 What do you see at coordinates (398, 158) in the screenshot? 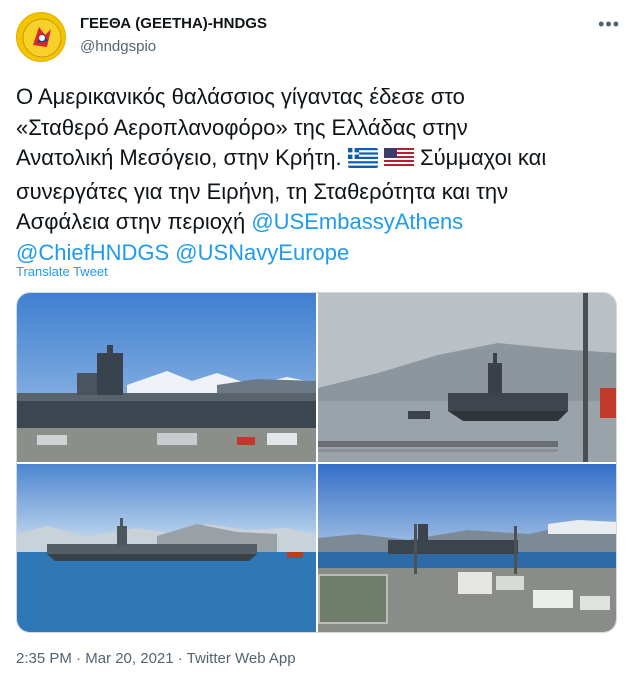
I see `usa-flag-icon` at bounding box center [398, 158].